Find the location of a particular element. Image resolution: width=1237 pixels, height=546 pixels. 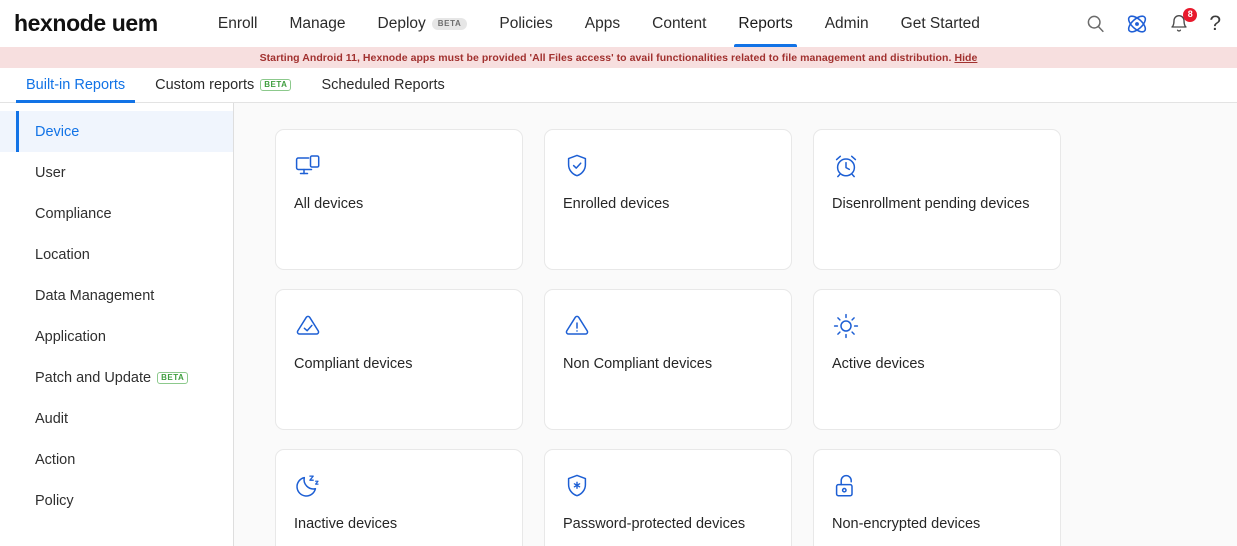

tab-label: Scheduled Reports is located at coordinates (383, 85).